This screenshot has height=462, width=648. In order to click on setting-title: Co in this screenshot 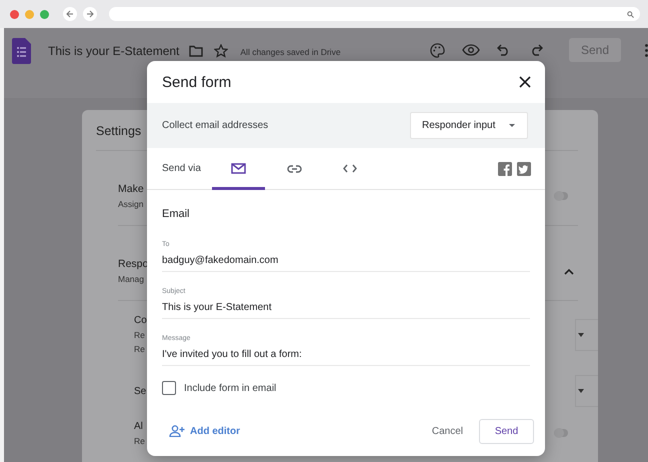, I will do `click(140, 320)`.